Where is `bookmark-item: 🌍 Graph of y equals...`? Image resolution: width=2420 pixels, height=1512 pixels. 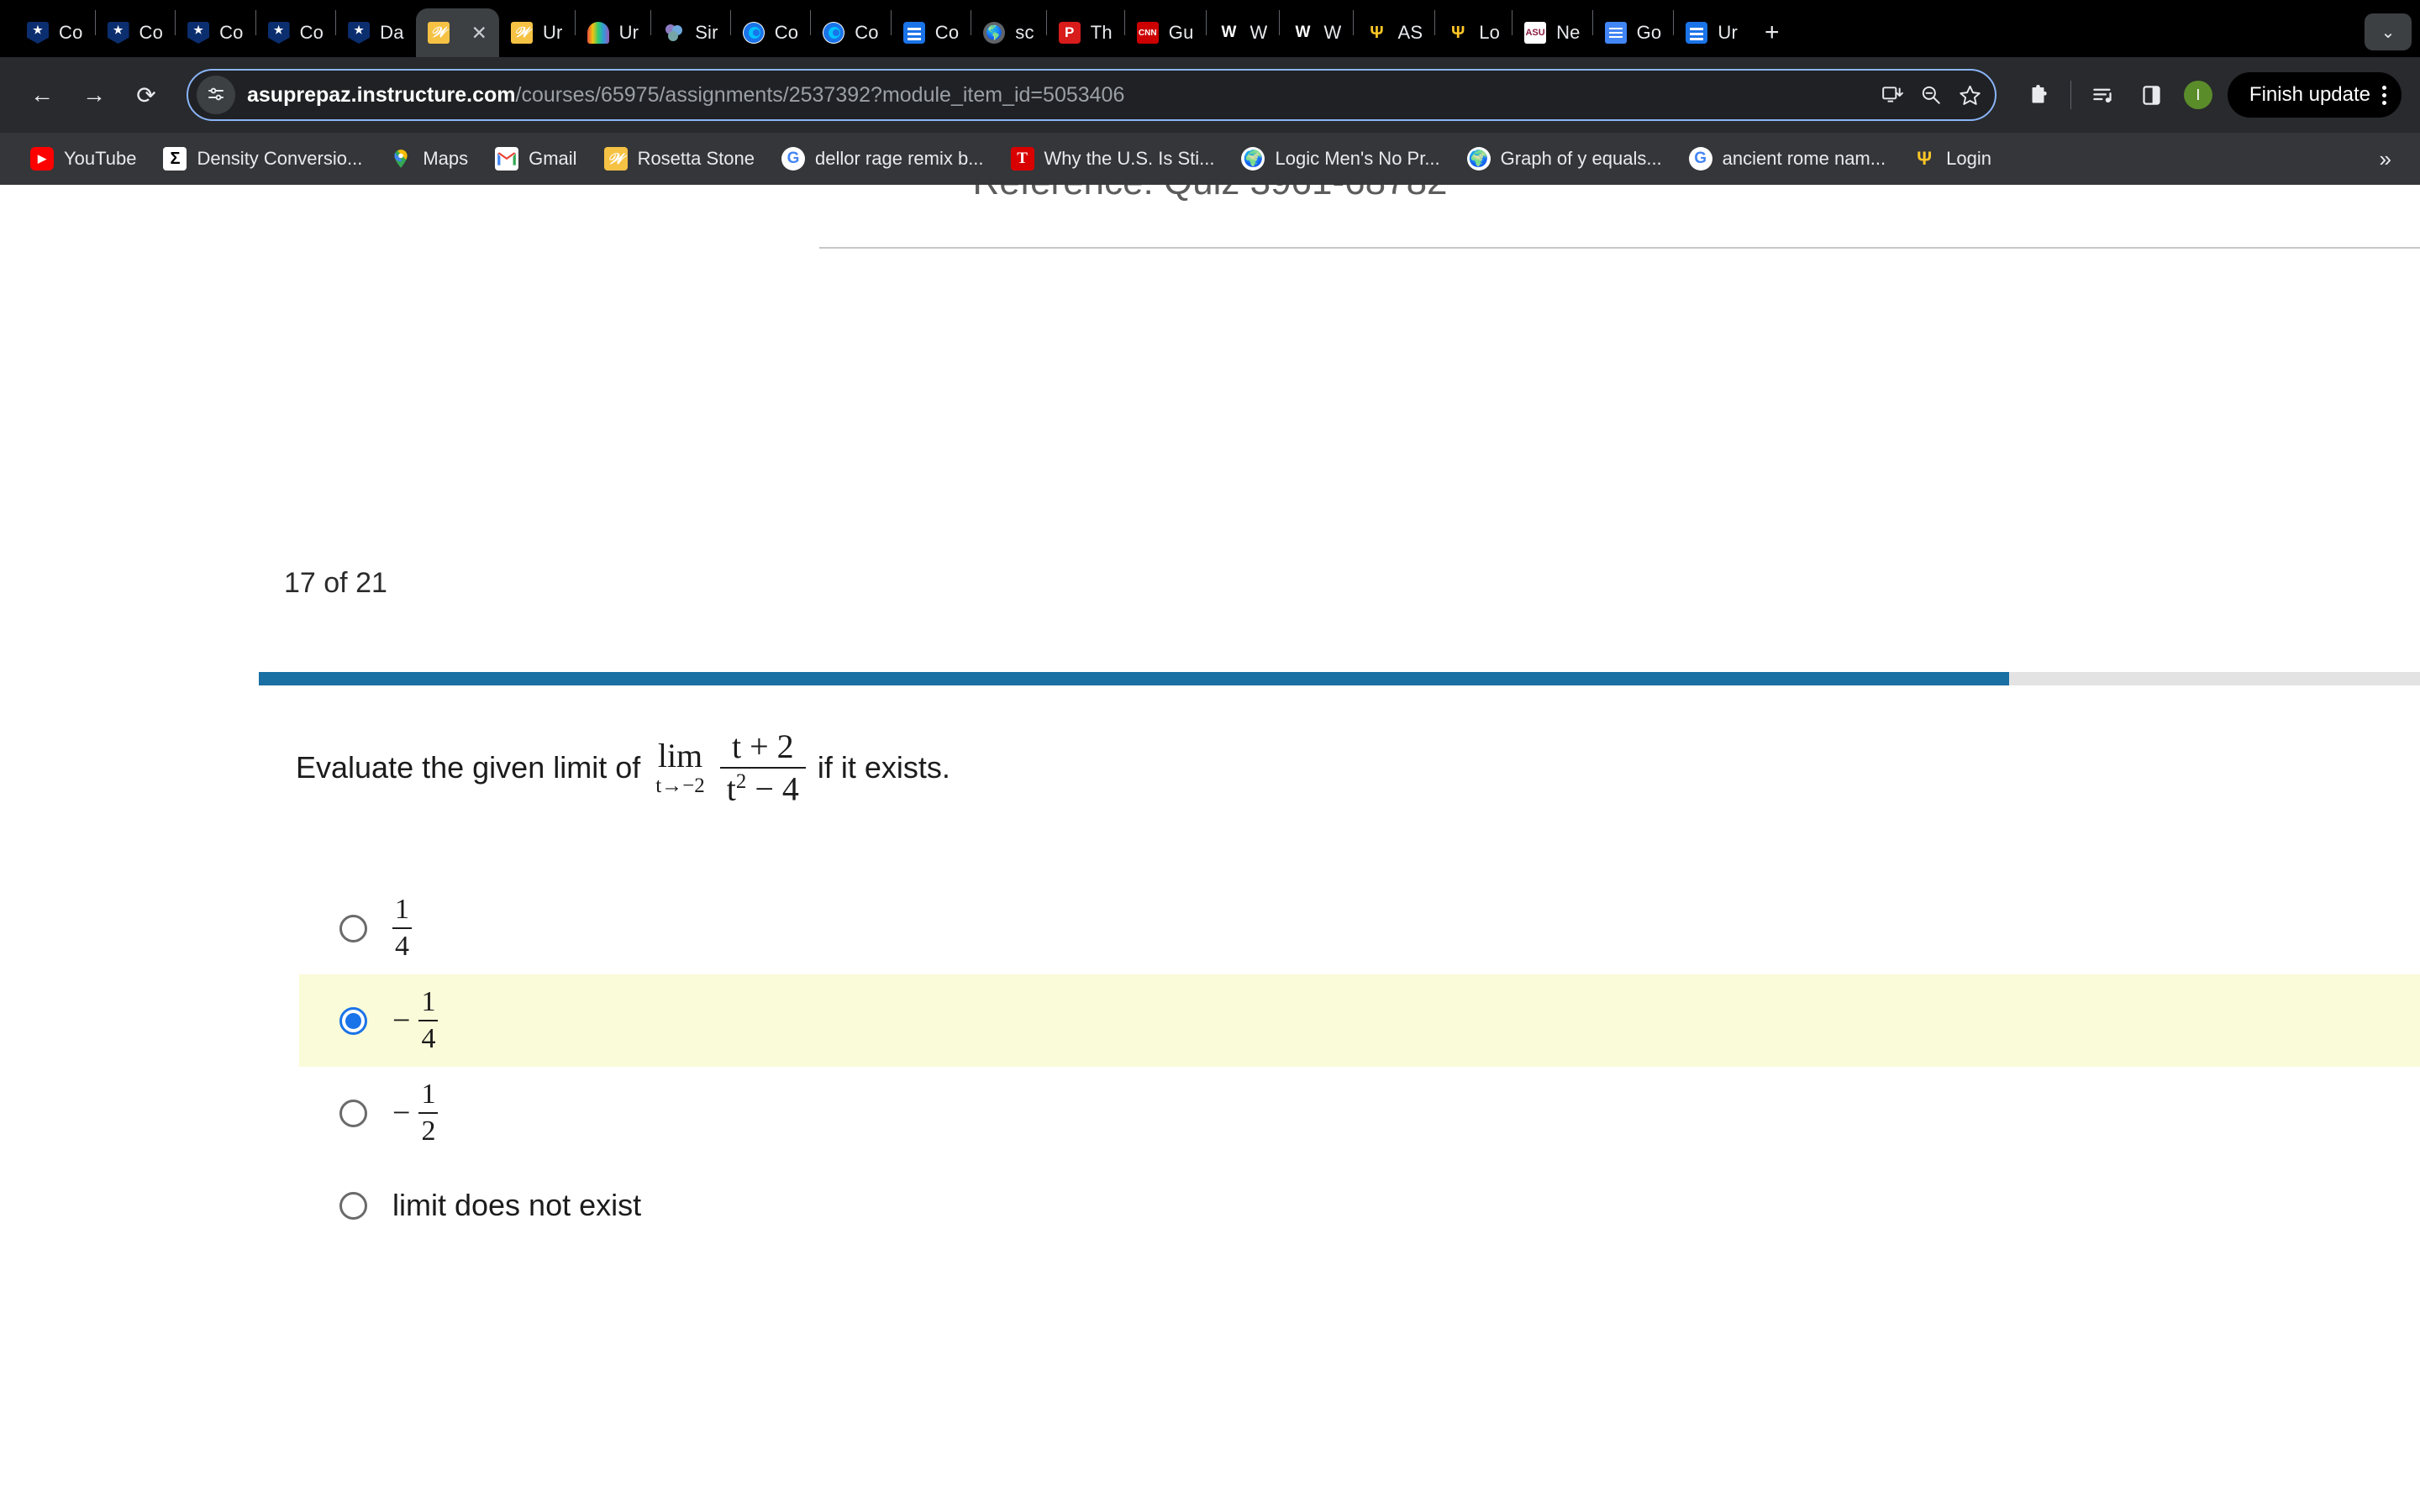
bookmark-item: 🌍 Graph of y equals... is located at coordinates (1565, 159).